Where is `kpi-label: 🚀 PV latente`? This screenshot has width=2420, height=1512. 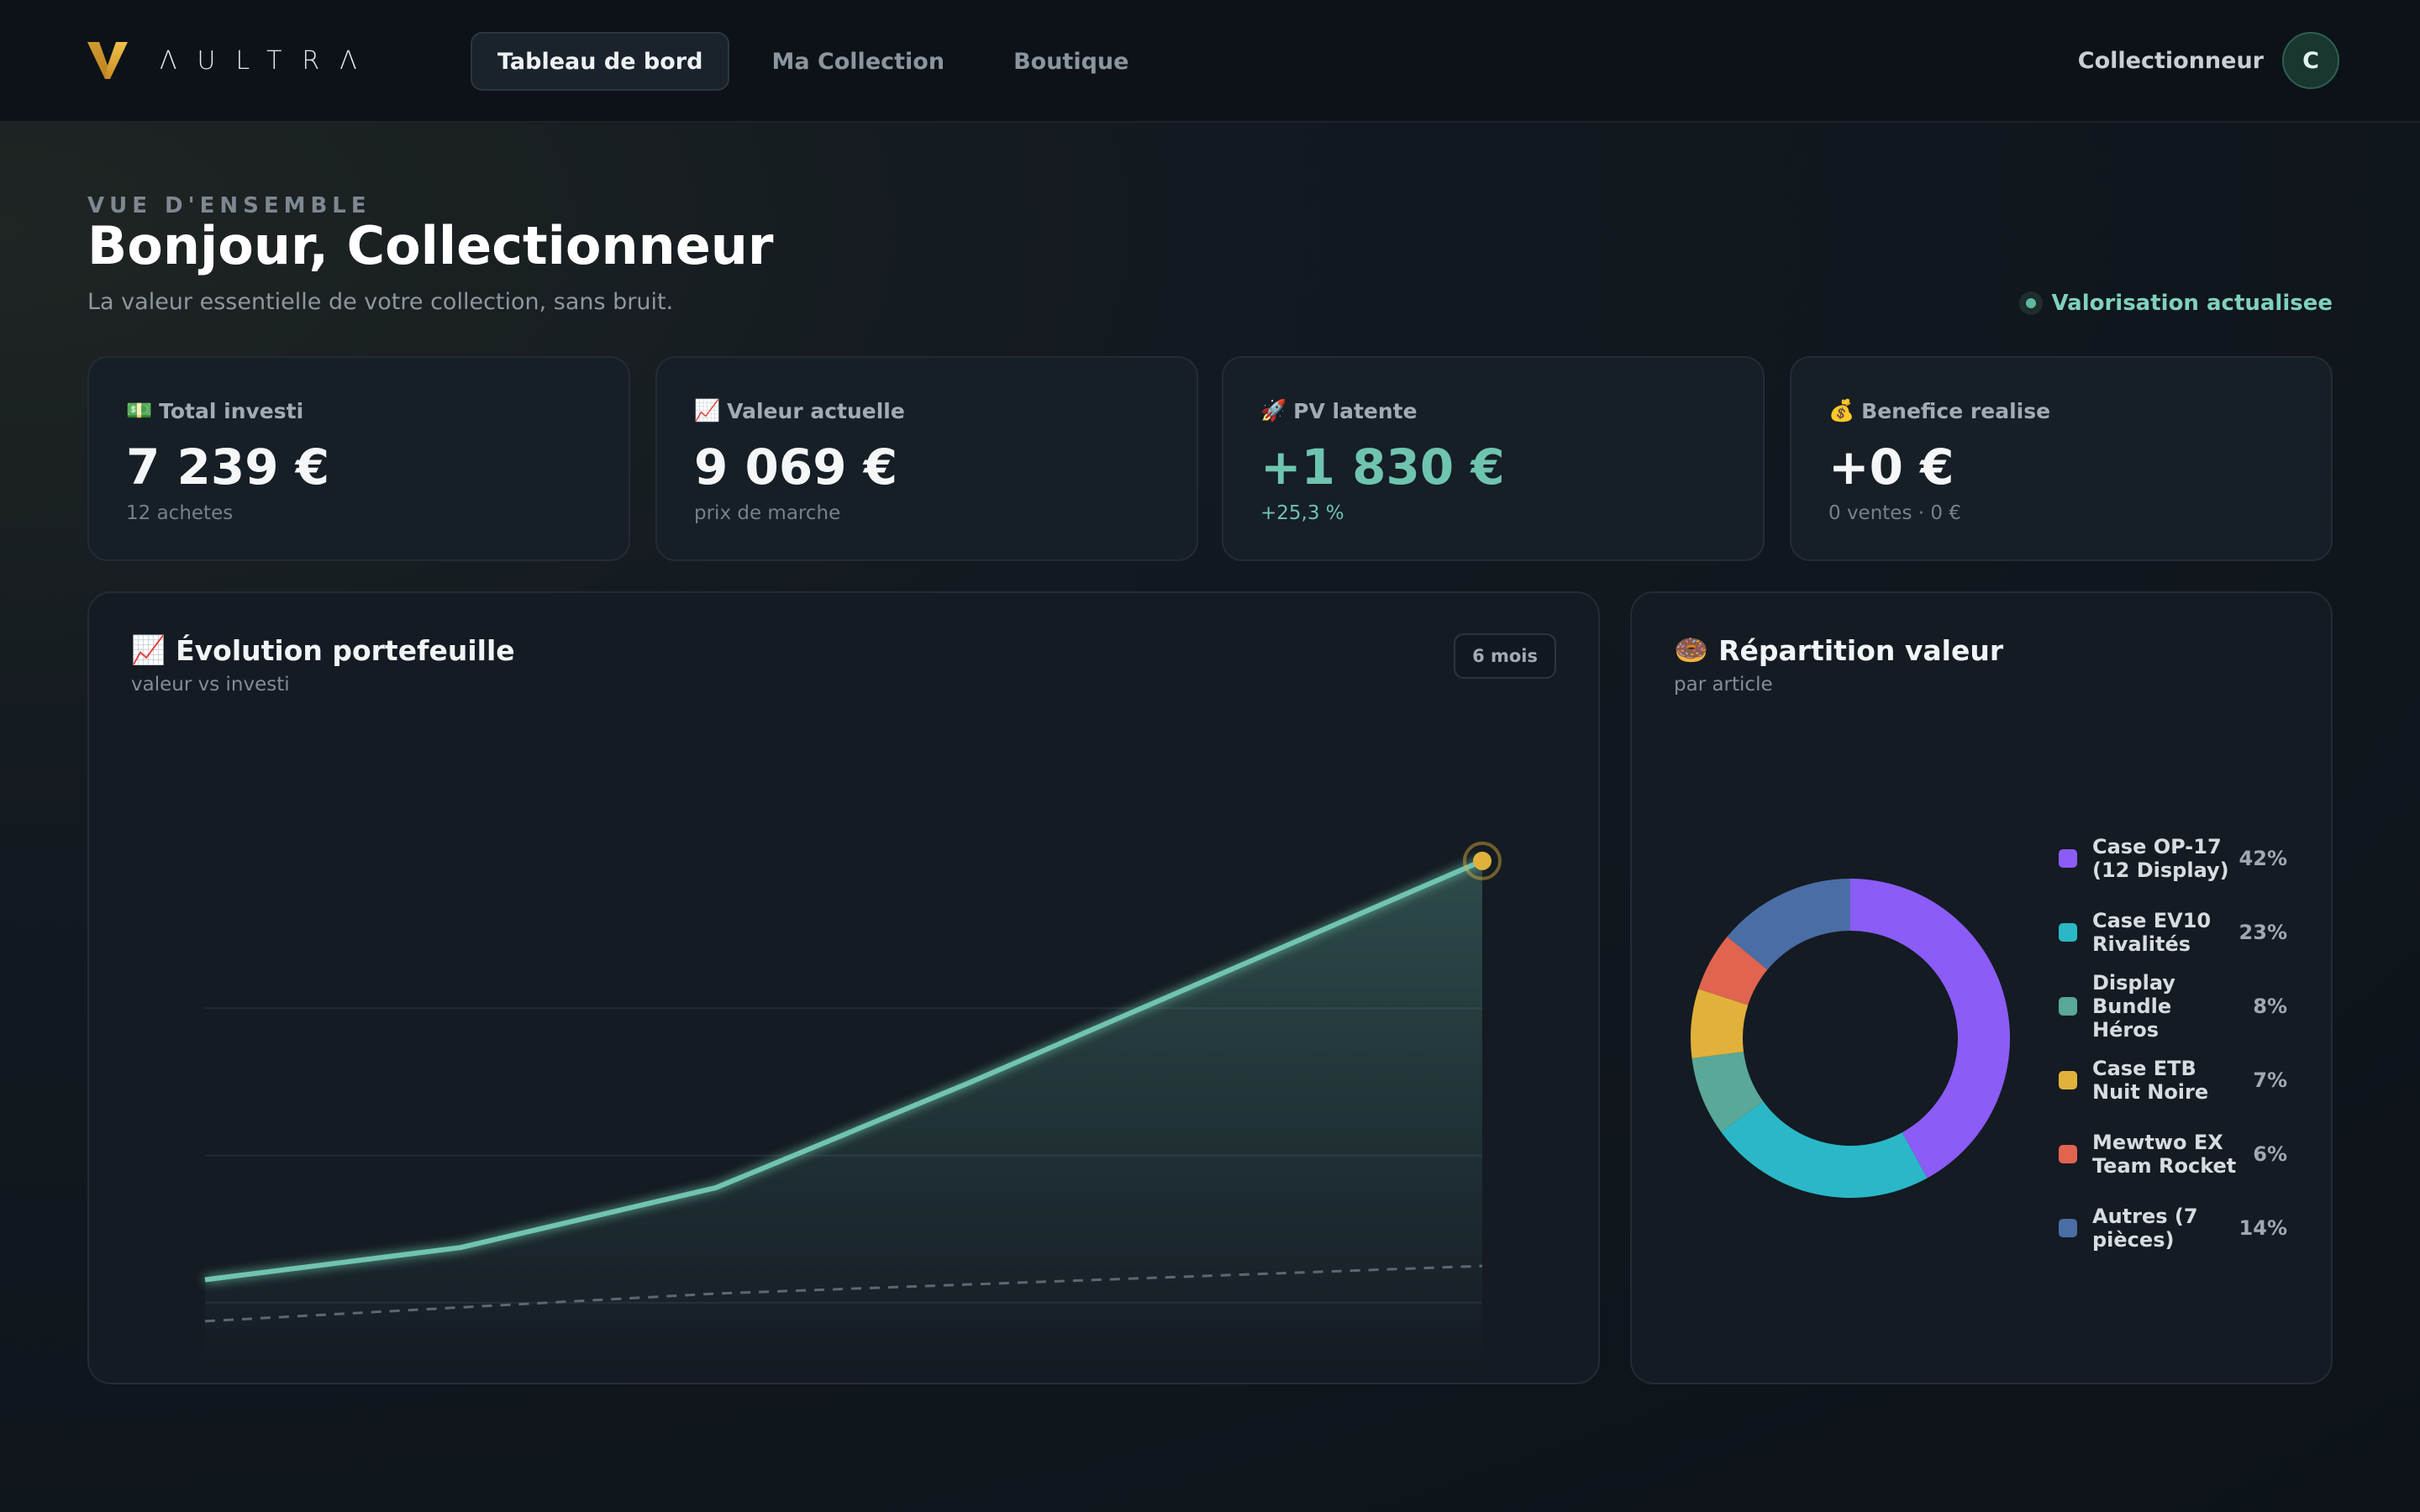
kpi-label: 🚀 PV latente is located at coordinates (1339, 410).